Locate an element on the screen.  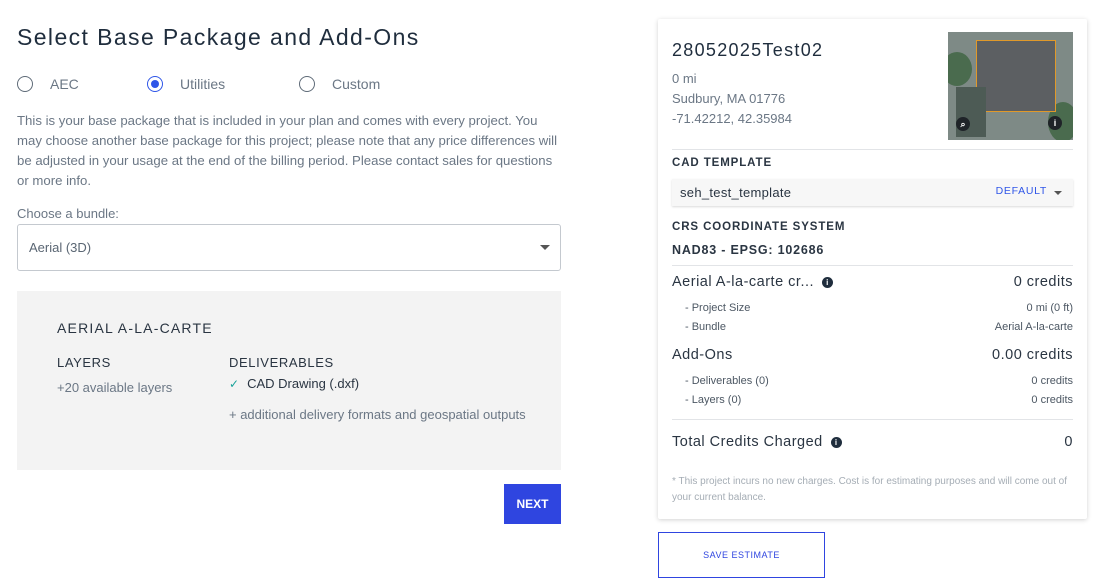
project-distance: 0 mi is located at coordinates (684, 78).